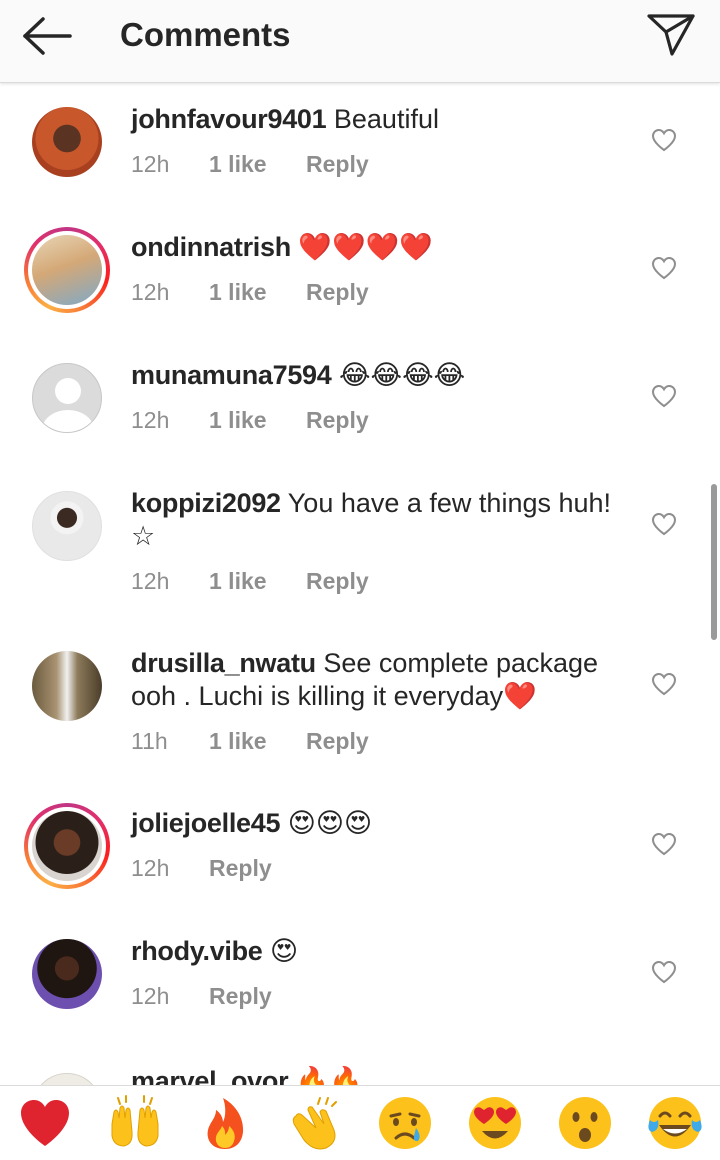 The height and width of the screenshot is (1160, 720). I want to click on emoji-quick-bar, so click(360, 1122).